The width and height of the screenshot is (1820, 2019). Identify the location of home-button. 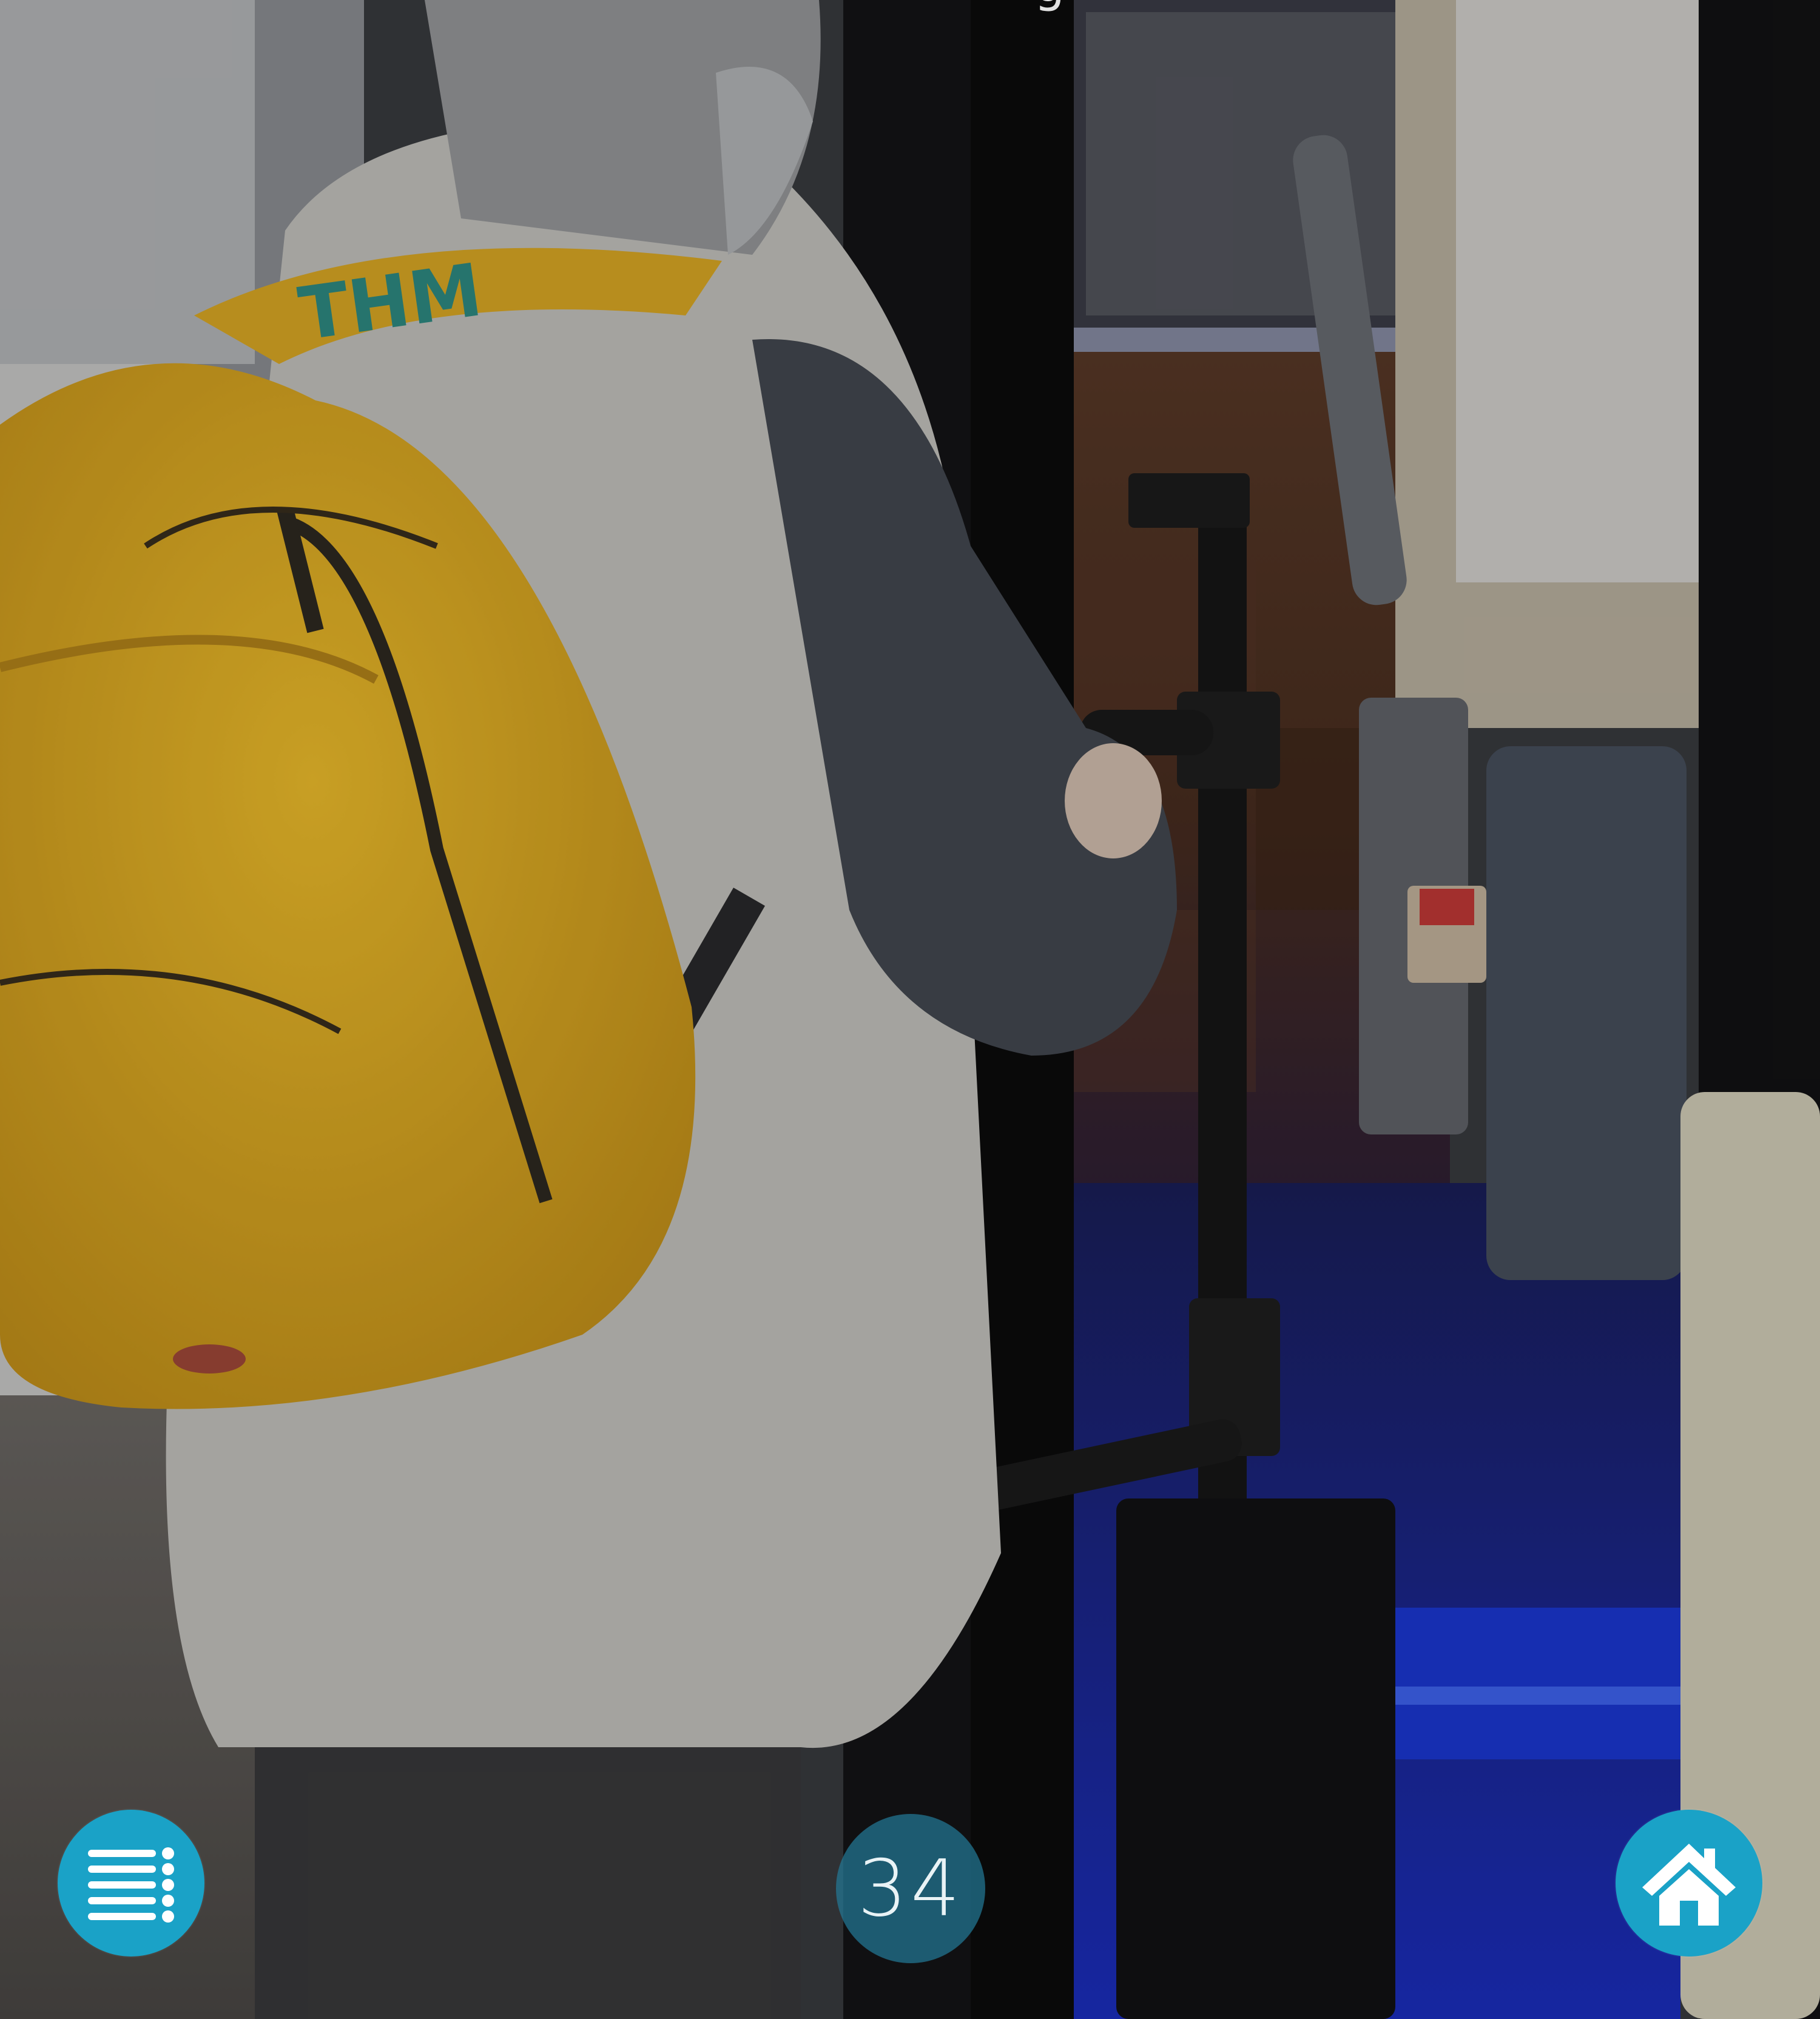
(1689, 1883).